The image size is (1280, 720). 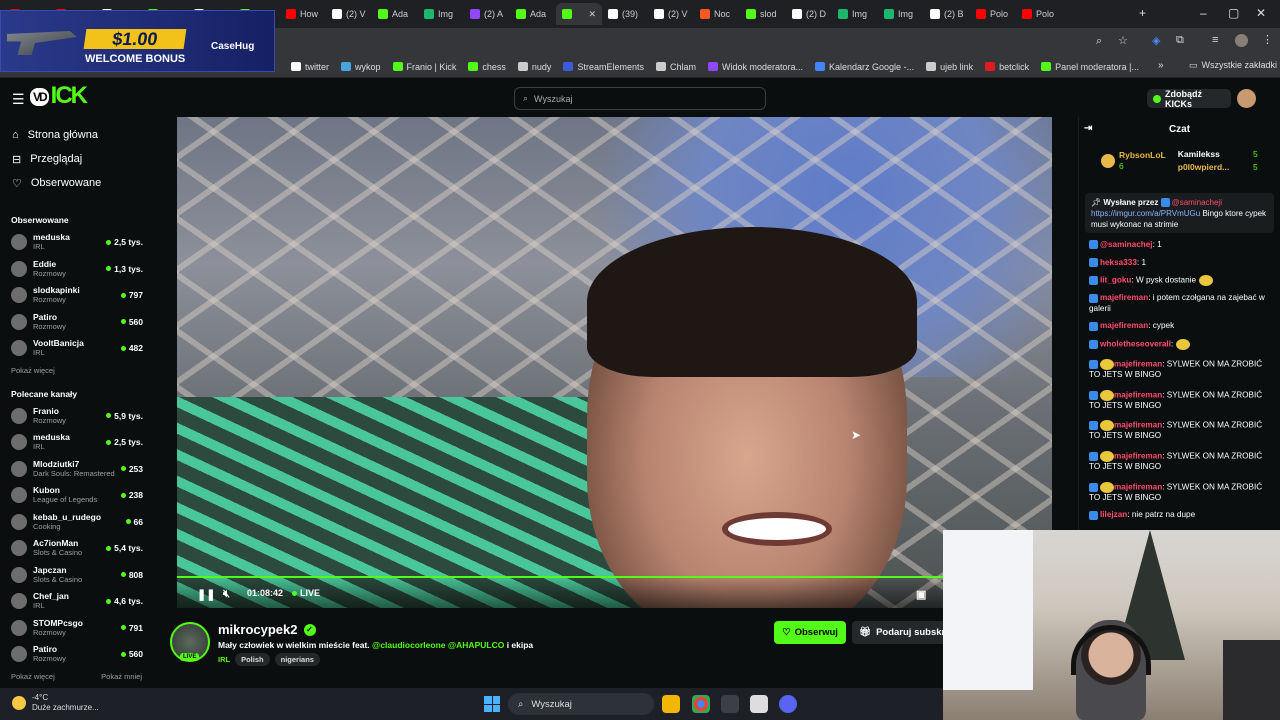 What do you see at coordinates (947, 14) in the screenshot?
I see `browser-tab: (2) B` at bounding box center [947, 14].